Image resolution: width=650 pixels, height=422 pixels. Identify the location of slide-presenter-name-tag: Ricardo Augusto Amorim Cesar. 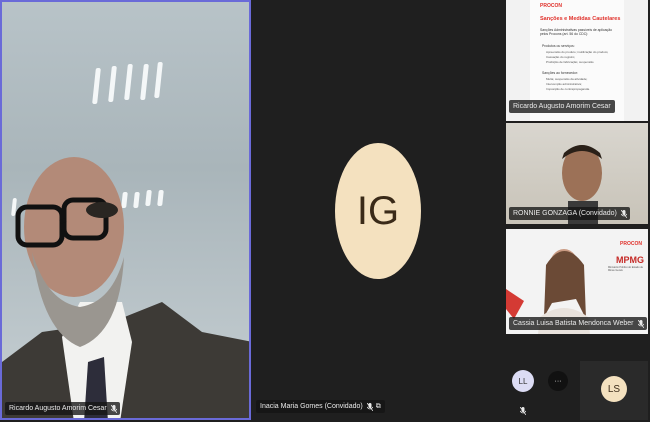
(562, 106).